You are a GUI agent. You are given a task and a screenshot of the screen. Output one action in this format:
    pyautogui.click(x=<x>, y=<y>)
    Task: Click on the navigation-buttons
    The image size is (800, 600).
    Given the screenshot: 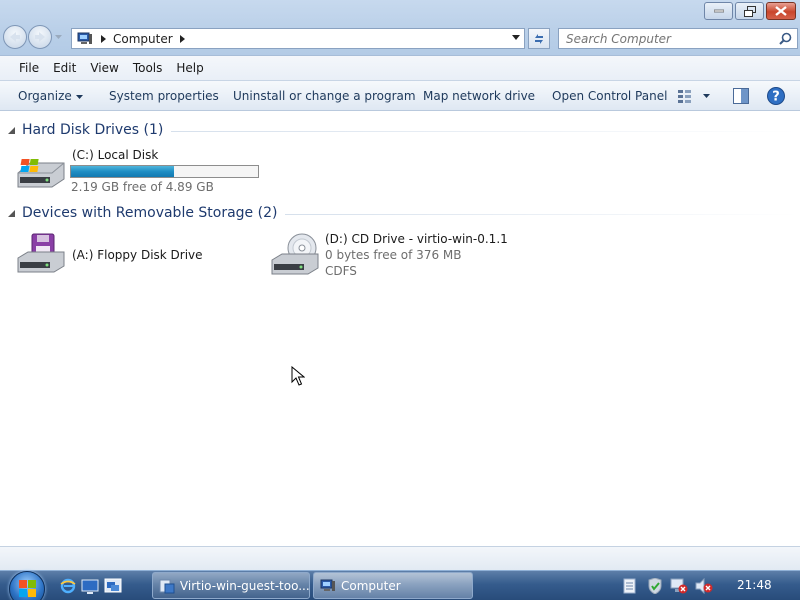 What is the action you would take?
    pyautogui.click(x=33, y=37)
    